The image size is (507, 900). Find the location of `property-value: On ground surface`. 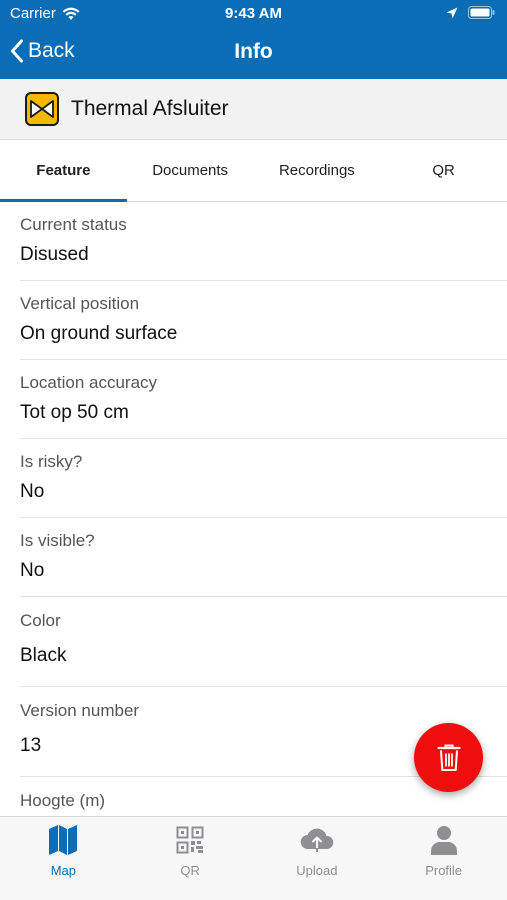

property-value: On ground surface is located at coordinates (99, 333).